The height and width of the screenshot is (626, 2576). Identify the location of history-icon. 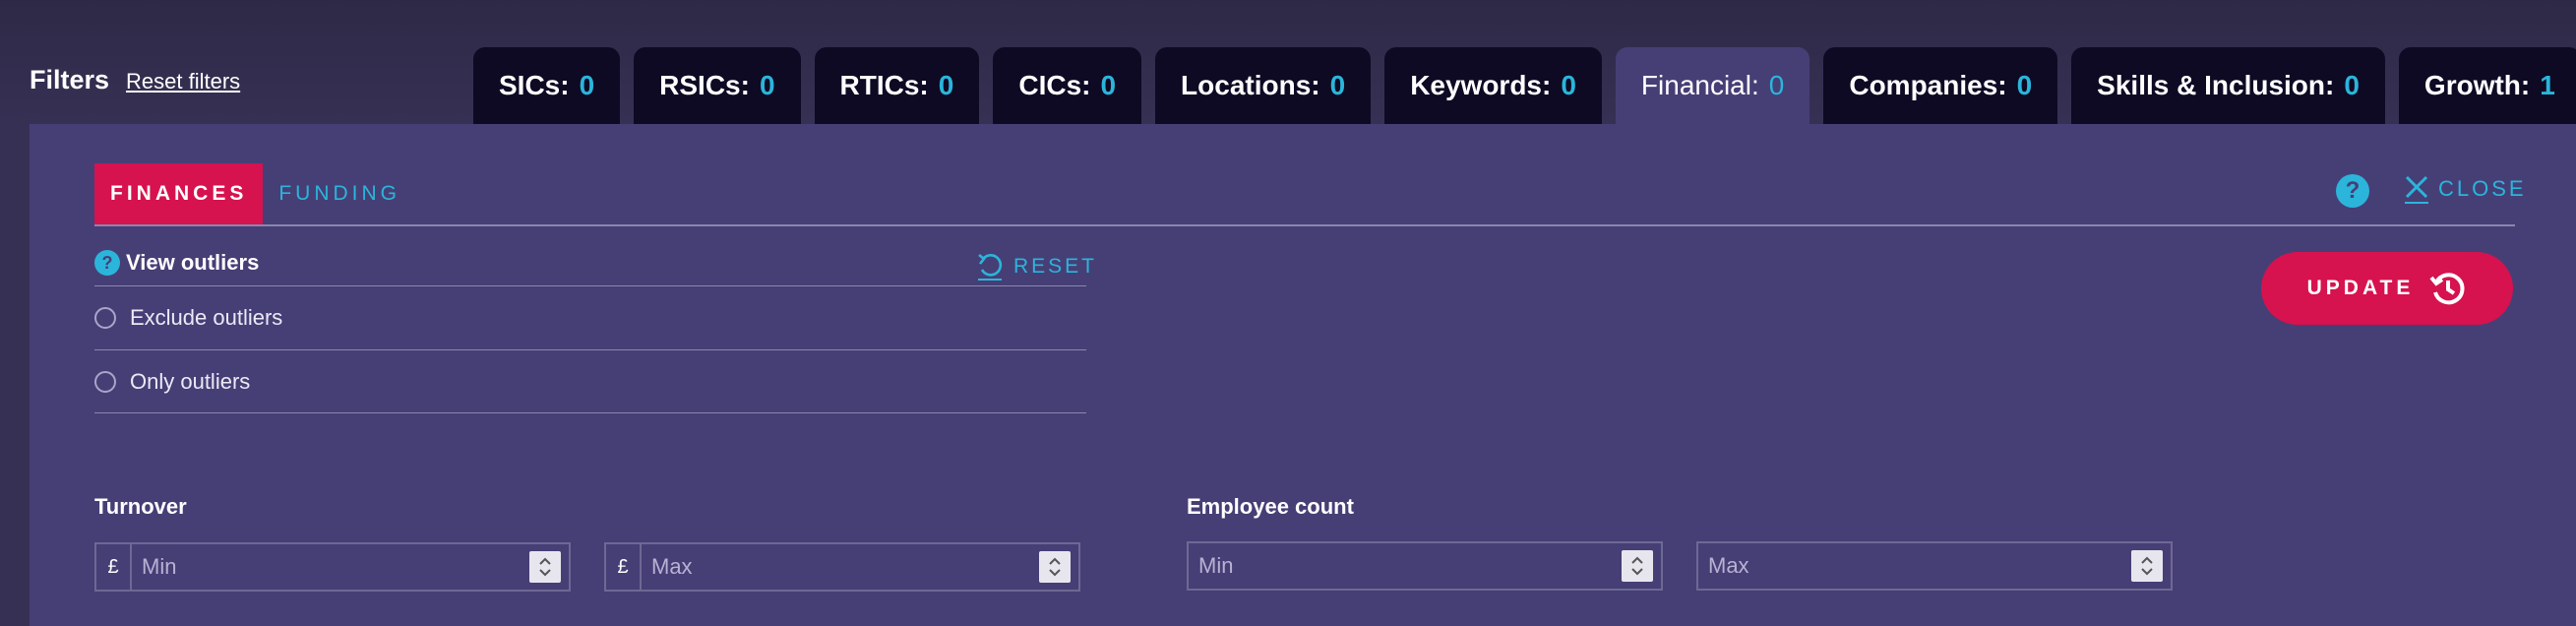
(2447, 289).